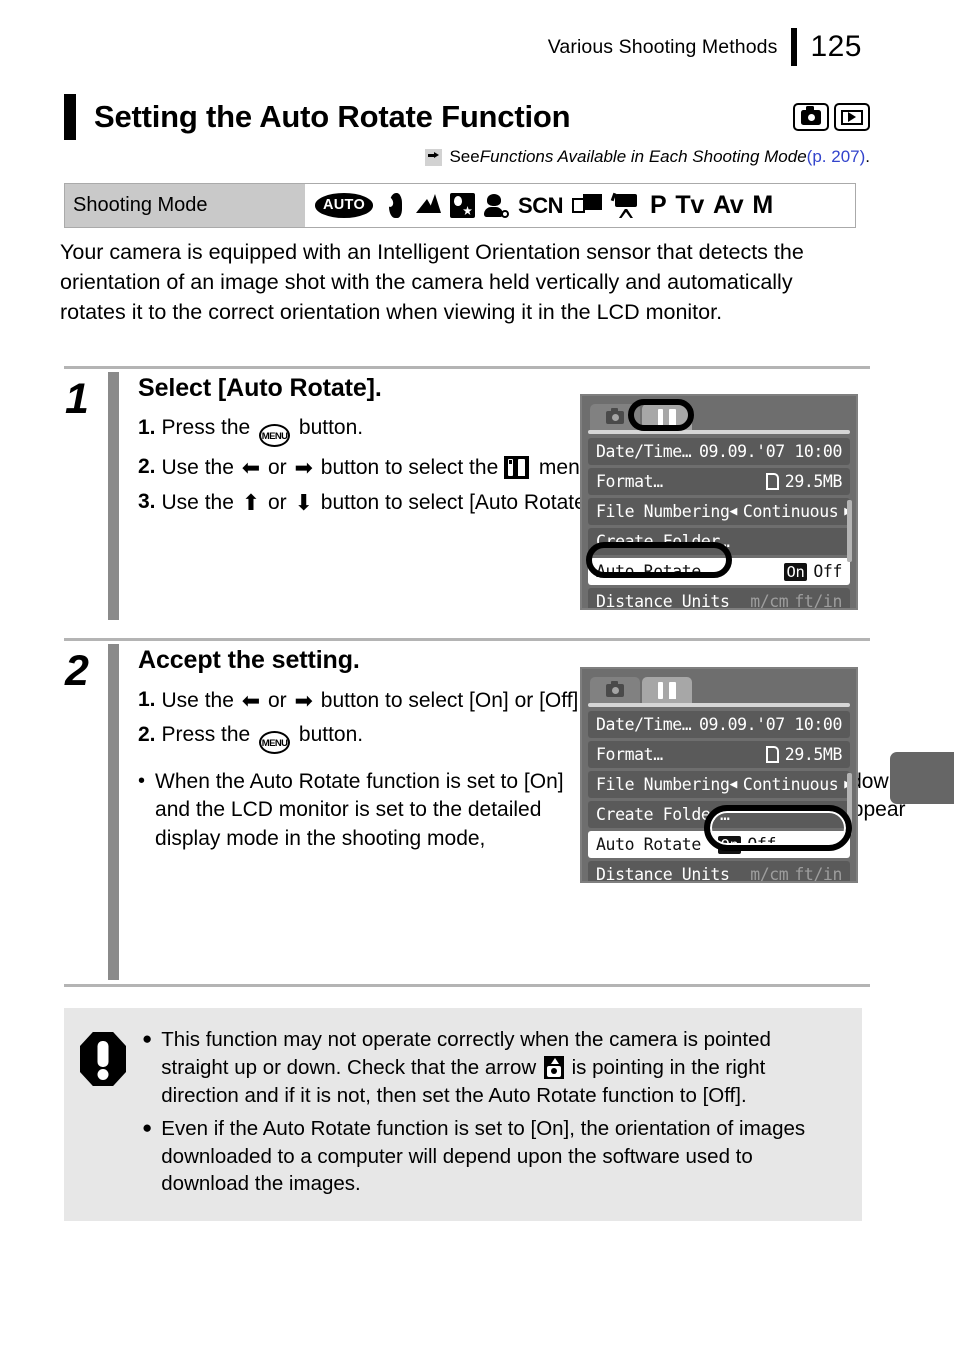 The image size is (954, 1345). What do you see at coordinates (719, 754) in the screenshot?
I see `lcd-row-format-2: Format… 29.5MB` at bounding box center [719, 754].